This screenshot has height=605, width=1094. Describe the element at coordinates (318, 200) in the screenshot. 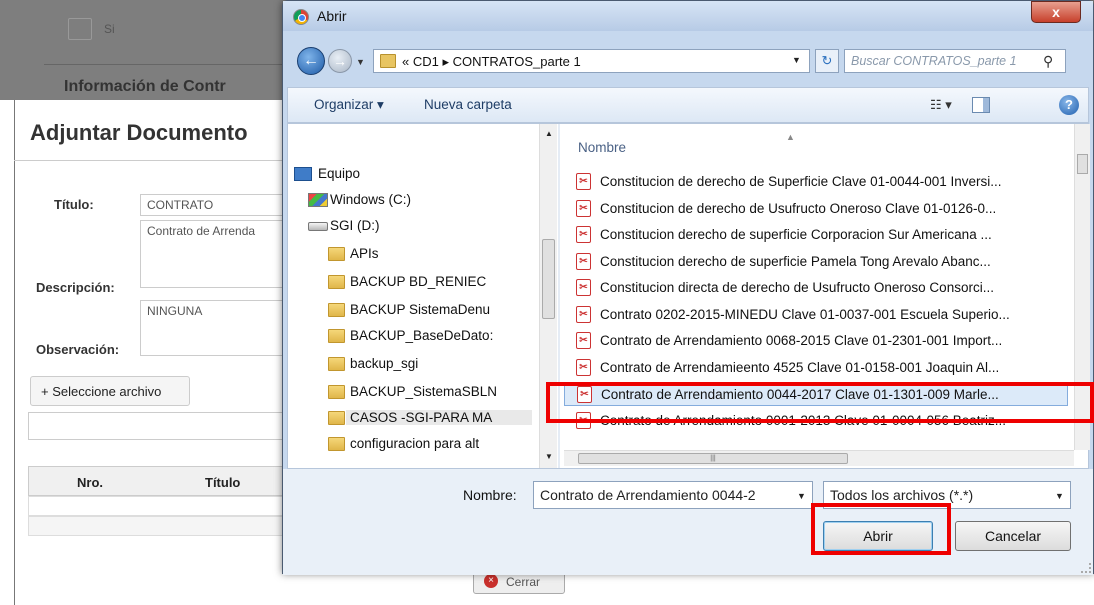

I see `windows-drive-icon` at that location.